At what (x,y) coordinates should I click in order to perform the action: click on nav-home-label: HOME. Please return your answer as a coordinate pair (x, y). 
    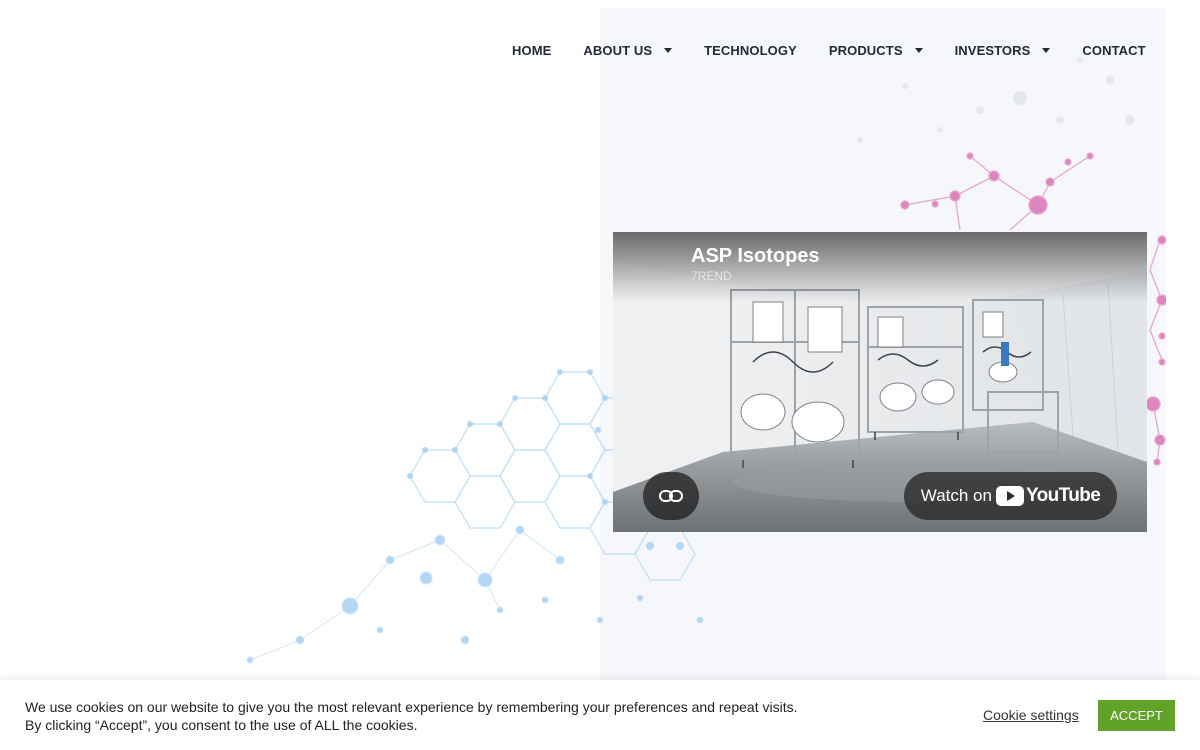
    Looking at the image, I should click on (532, 50).